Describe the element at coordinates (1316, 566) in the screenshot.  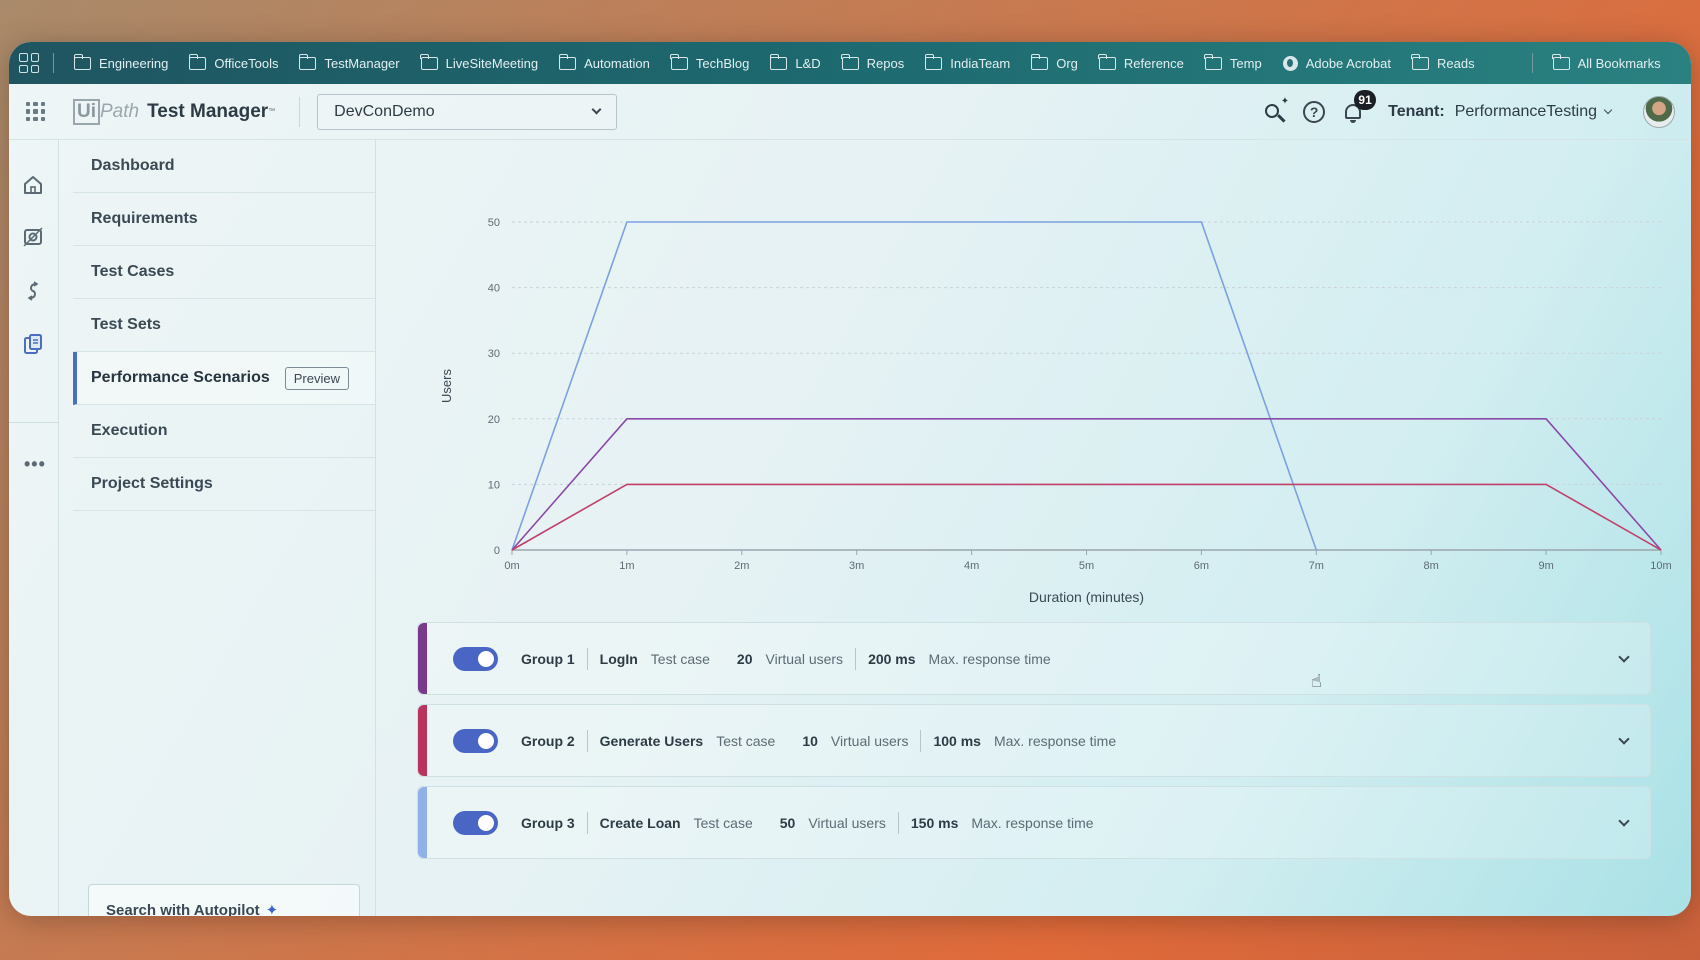
I see `x-tick-label: 7m` at that location.